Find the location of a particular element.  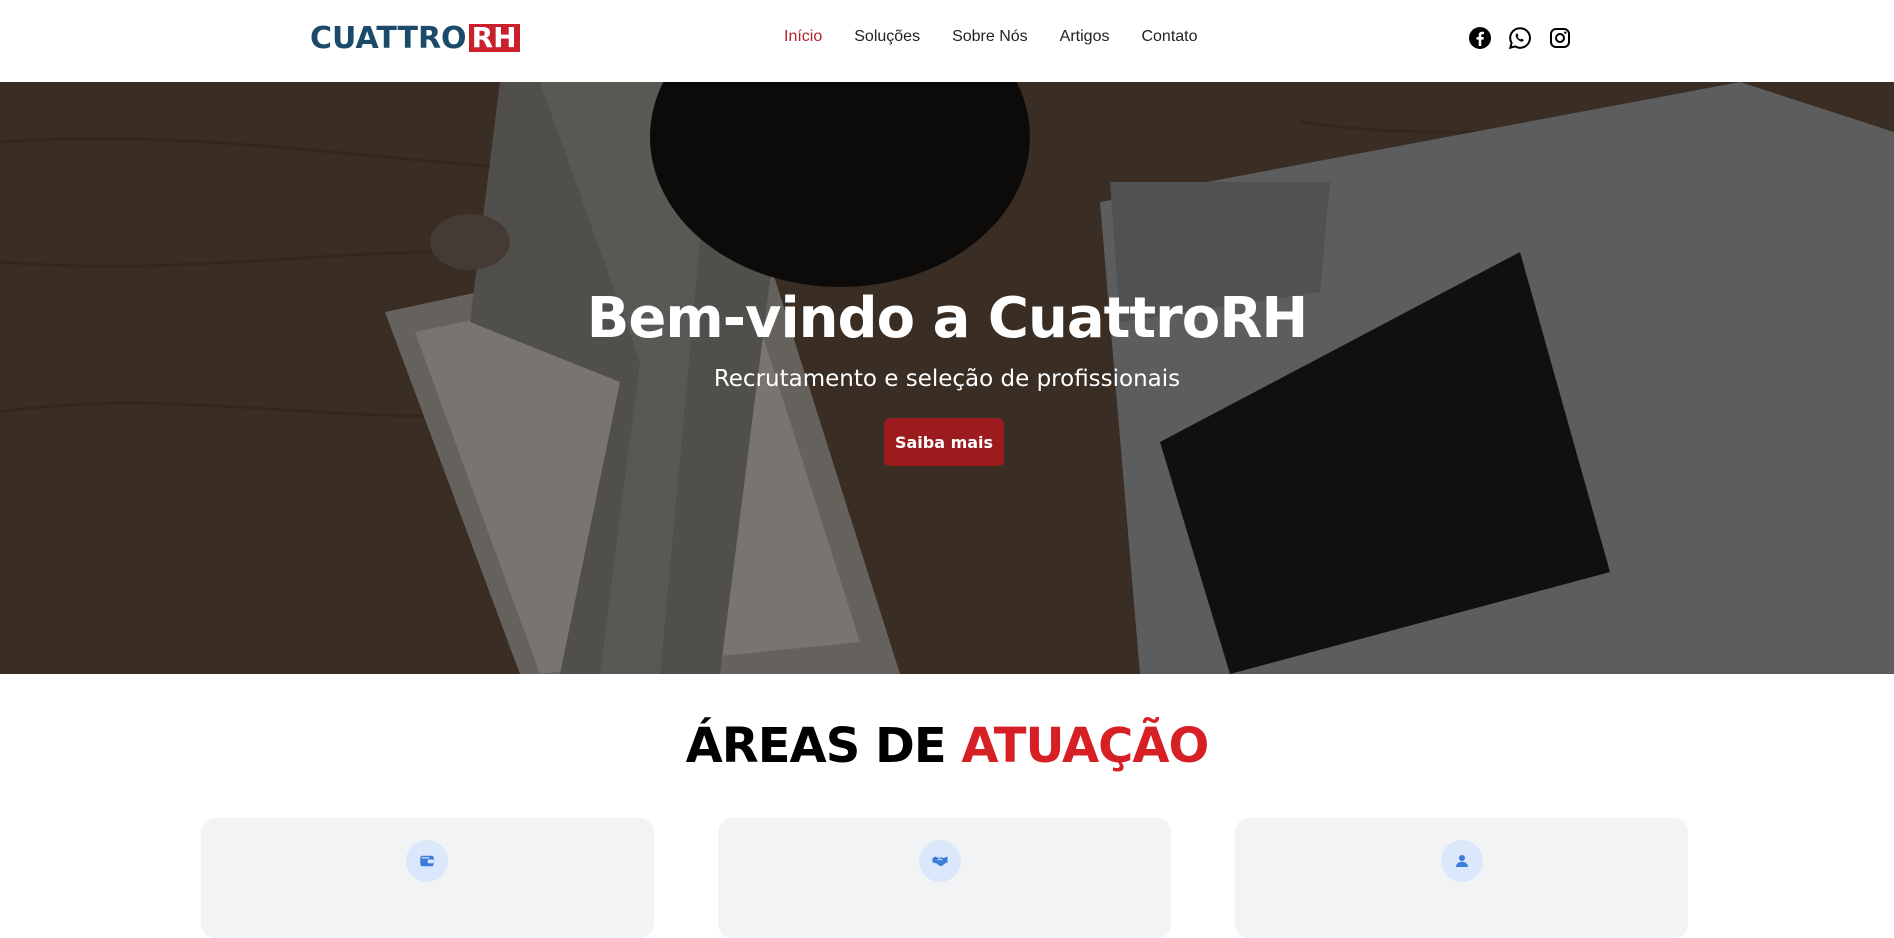

user-icon is located at coordinates (1462, 861).